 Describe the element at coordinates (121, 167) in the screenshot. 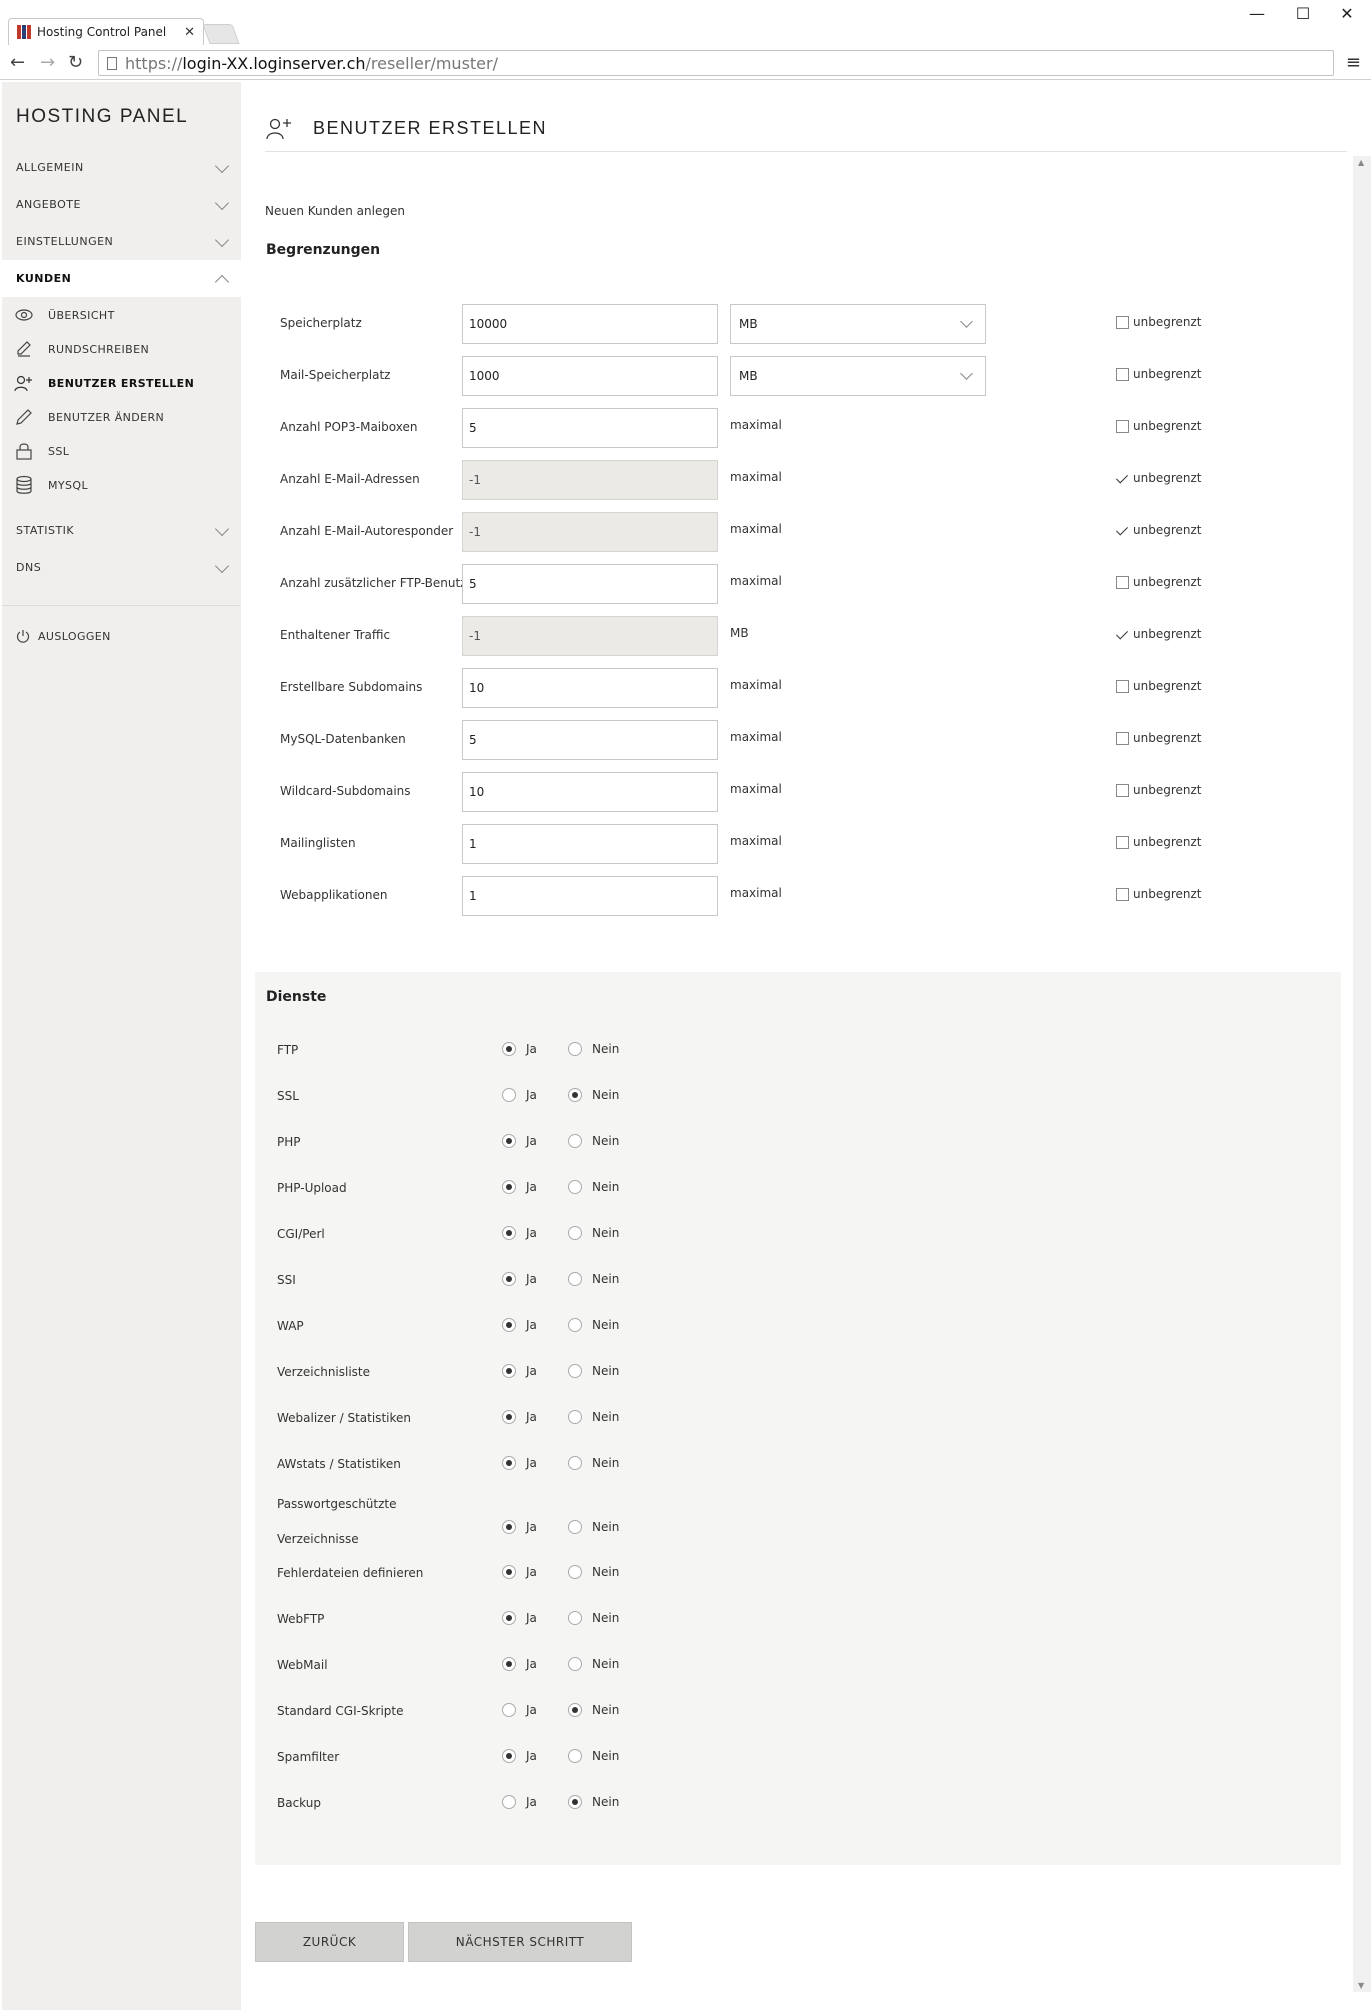

I see `sidebar-section-allgemein: ALLGEMEIN` at that location.